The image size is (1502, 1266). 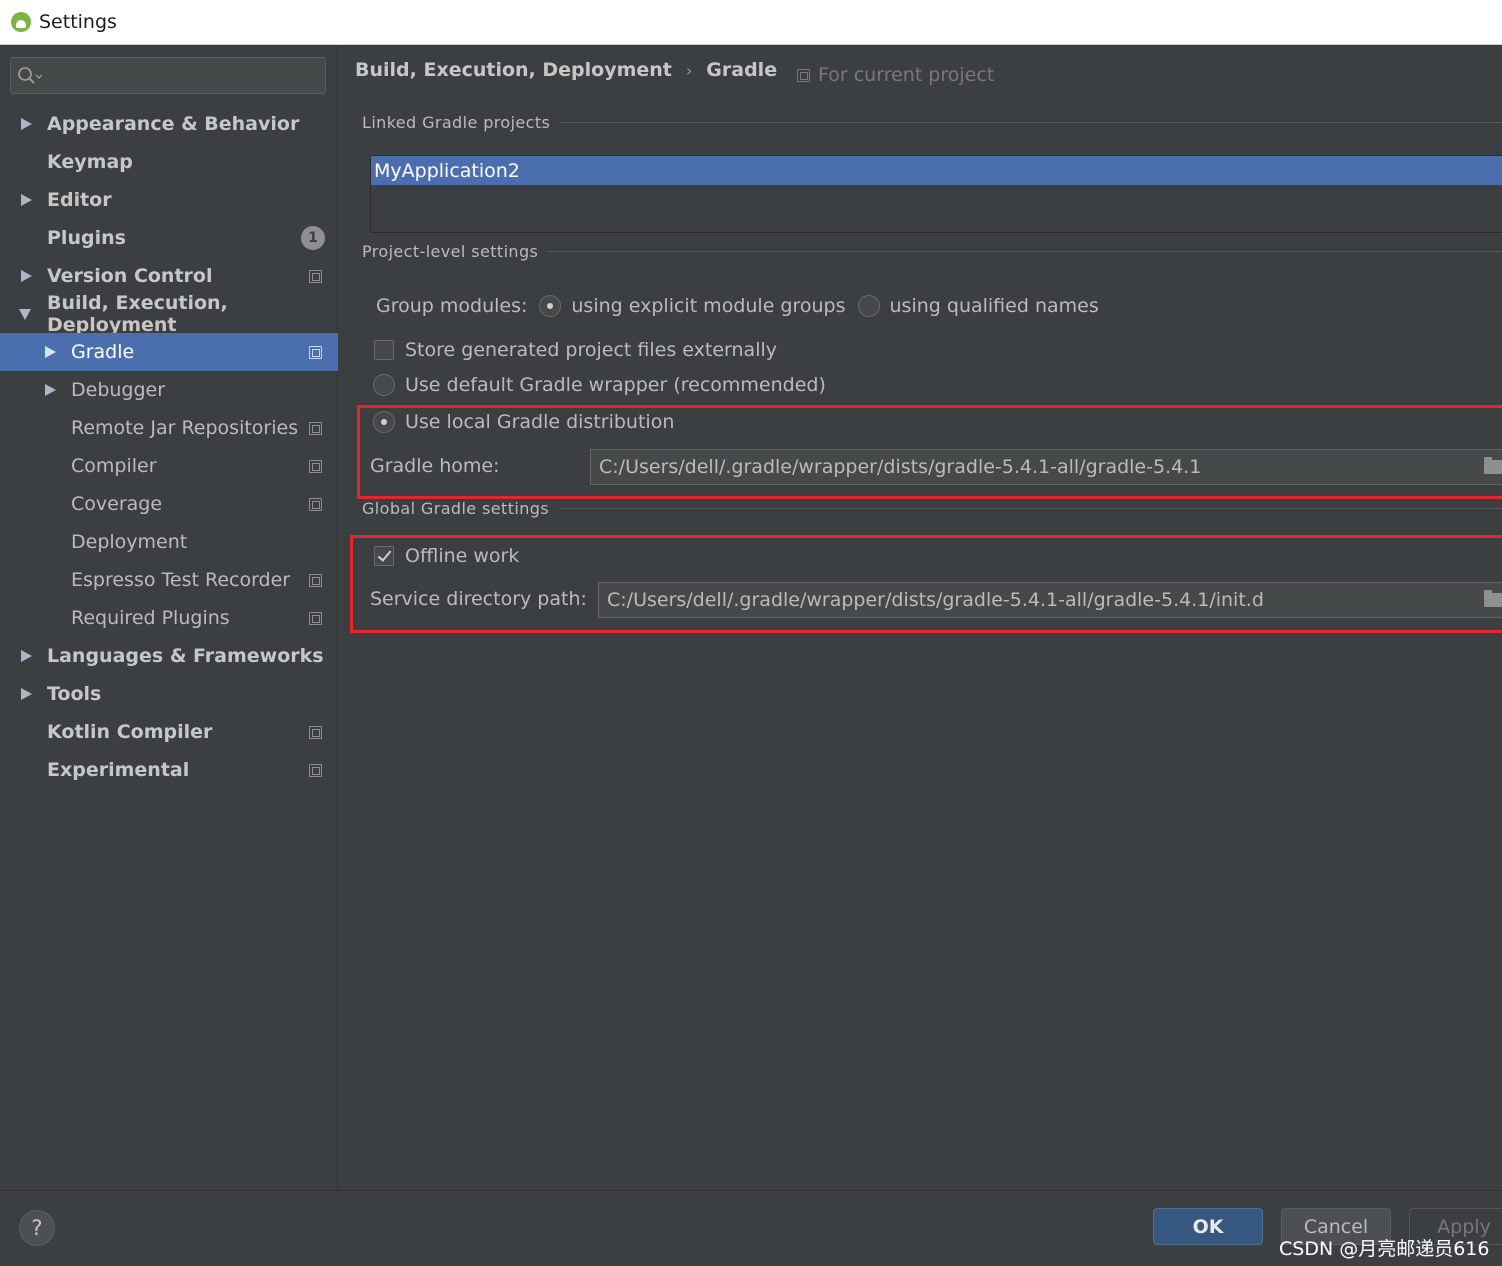 What do you see at coordinates (452, 306) in the screenshot?
I see `group-modules-label: Group modules:` at bounding box center [452, 306].